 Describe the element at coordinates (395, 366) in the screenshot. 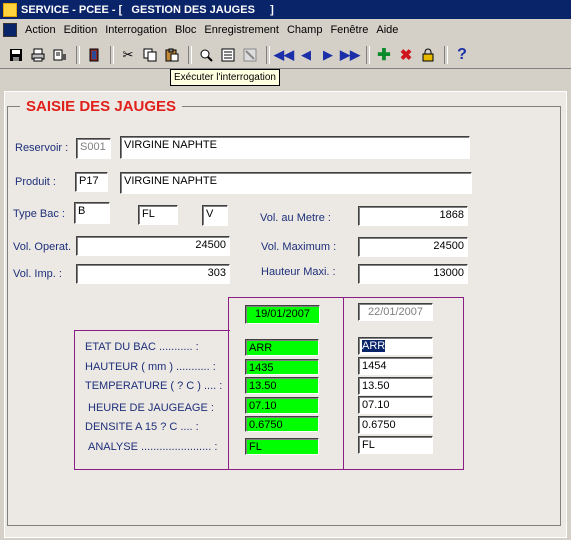

I see `hauteur-field-2: 1454` at that location.